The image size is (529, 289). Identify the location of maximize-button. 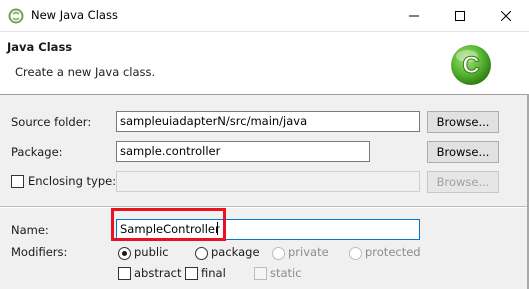
(460, 15).